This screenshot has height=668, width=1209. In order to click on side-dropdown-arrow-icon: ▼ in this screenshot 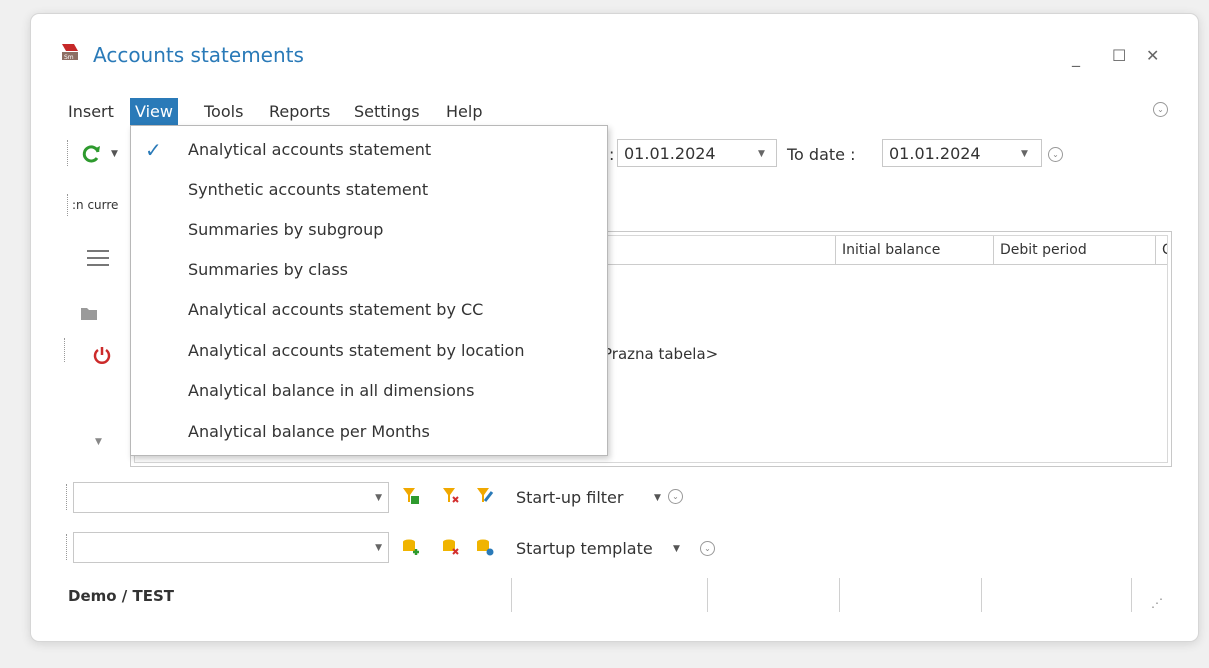, I will do `click(98, 442)`.